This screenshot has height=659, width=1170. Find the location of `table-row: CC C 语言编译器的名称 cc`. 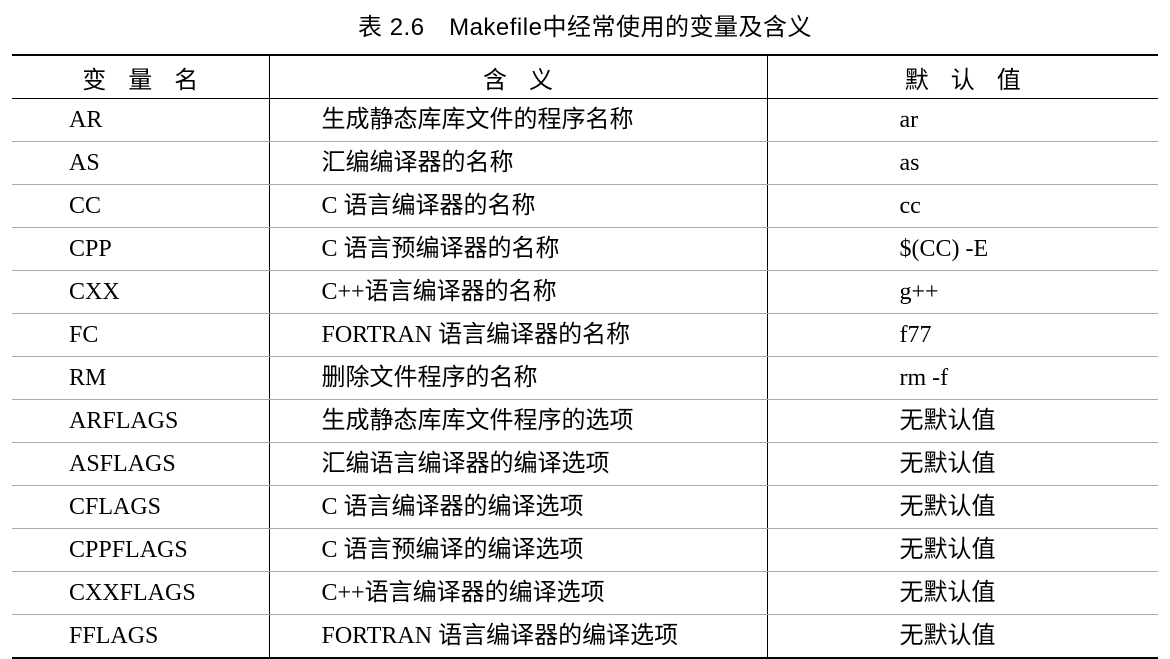

table-row: CC C 语言编译器的名称 cc is located at coordinates (585, 206).